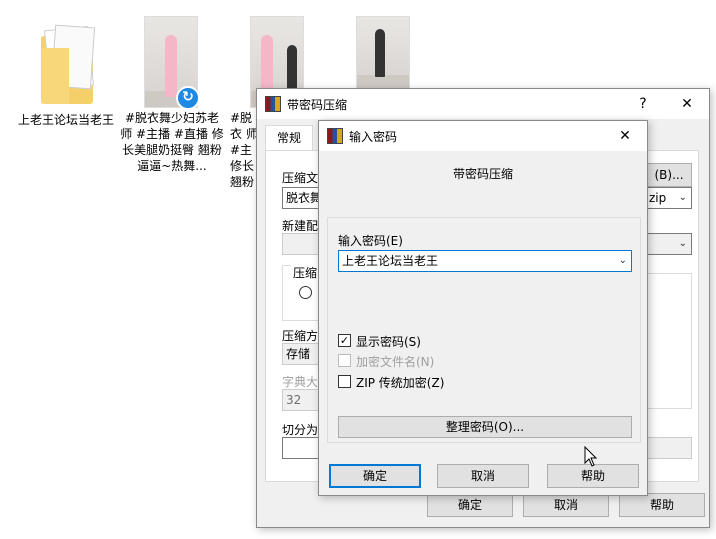  What do you see at coordinates (344, 340) in the screenshot?
I see `show-password-checkbox: ✓` at bounding box center [344, 340].